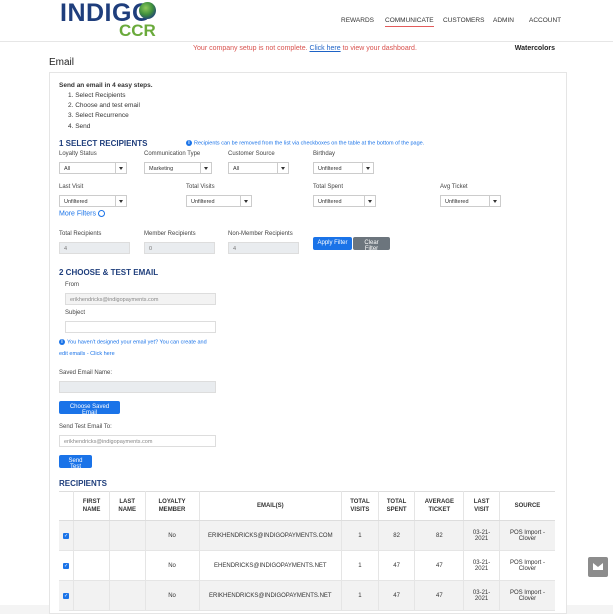 Image resolution: width=613 pixels, height=614 pixels. What do you see at coordinates (470, 201) in the screenshot?
I see `avg-ticket-select: Unfiltered` at bounding box center [470, 201].